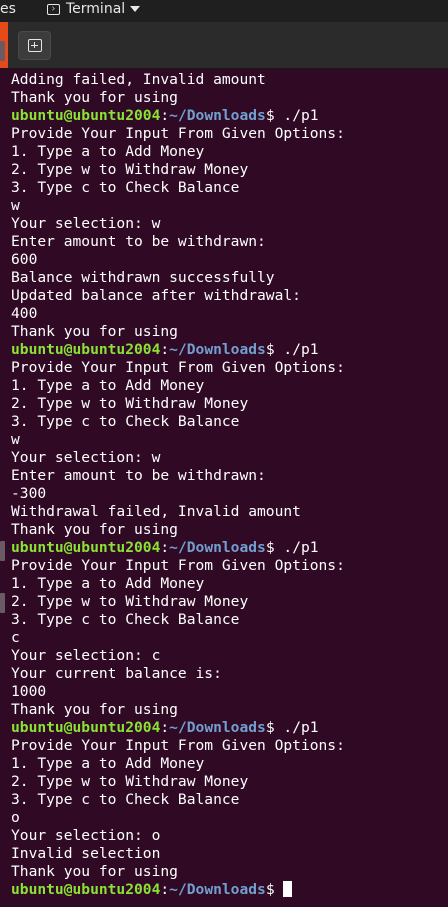 The height and width of the screenshot is (907, 448). Describe the element at coordinates (86, 853) in the screenshot. I see `output-line: Invalid selection` at that location.